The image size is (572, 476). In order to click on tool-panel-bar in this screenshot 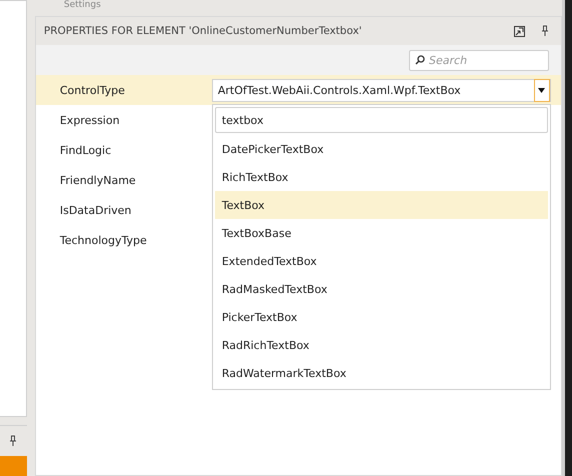, I will do `click(13, 466)`.